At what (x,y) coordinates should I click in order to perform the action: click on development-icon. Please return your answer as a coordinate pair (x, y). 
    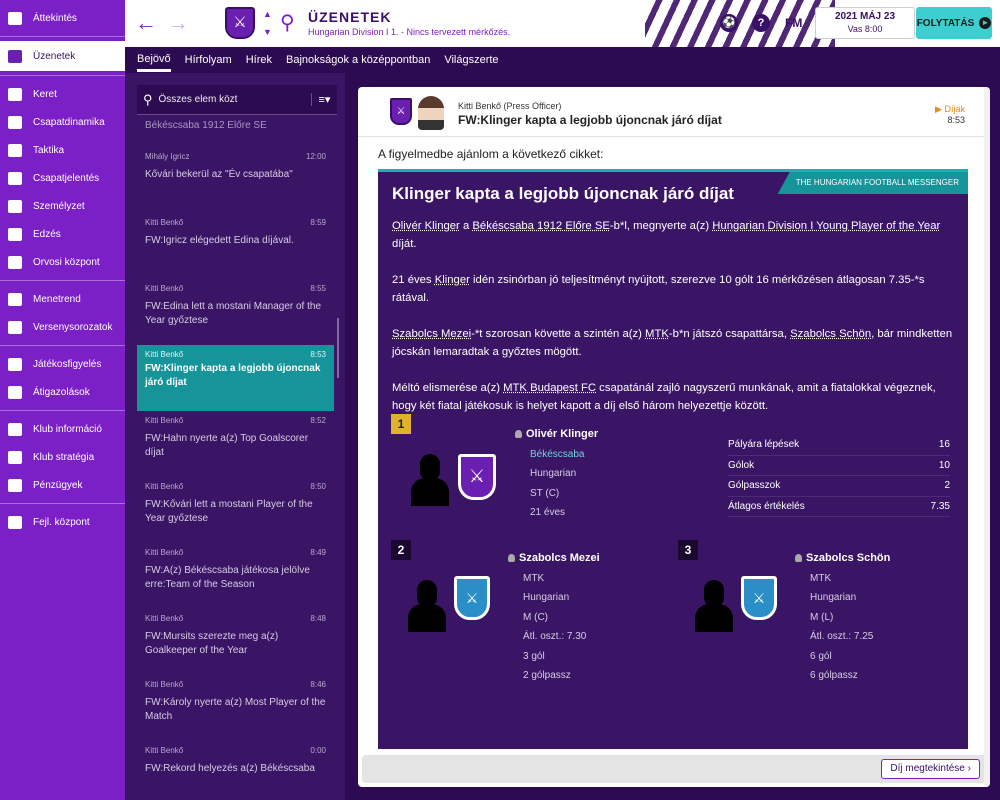
    Looking at the image, I should click on (15, 522).